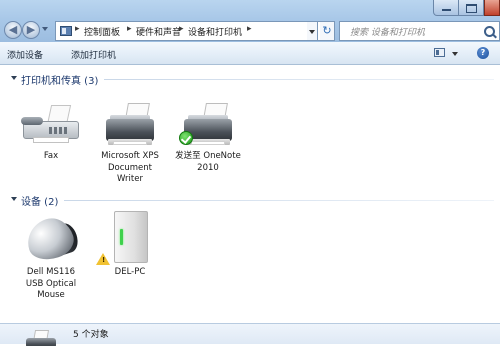 The image size is (500, 346). I want to click on minimize-button, so click(446, 8).